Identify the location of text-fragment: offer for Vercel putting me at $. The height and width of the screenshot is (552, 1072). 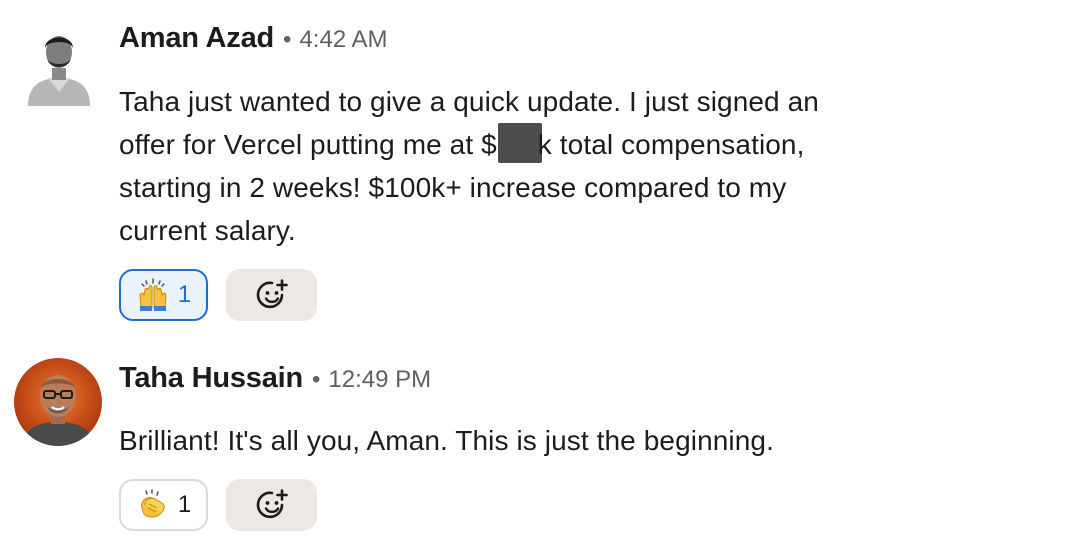
(308, 144).